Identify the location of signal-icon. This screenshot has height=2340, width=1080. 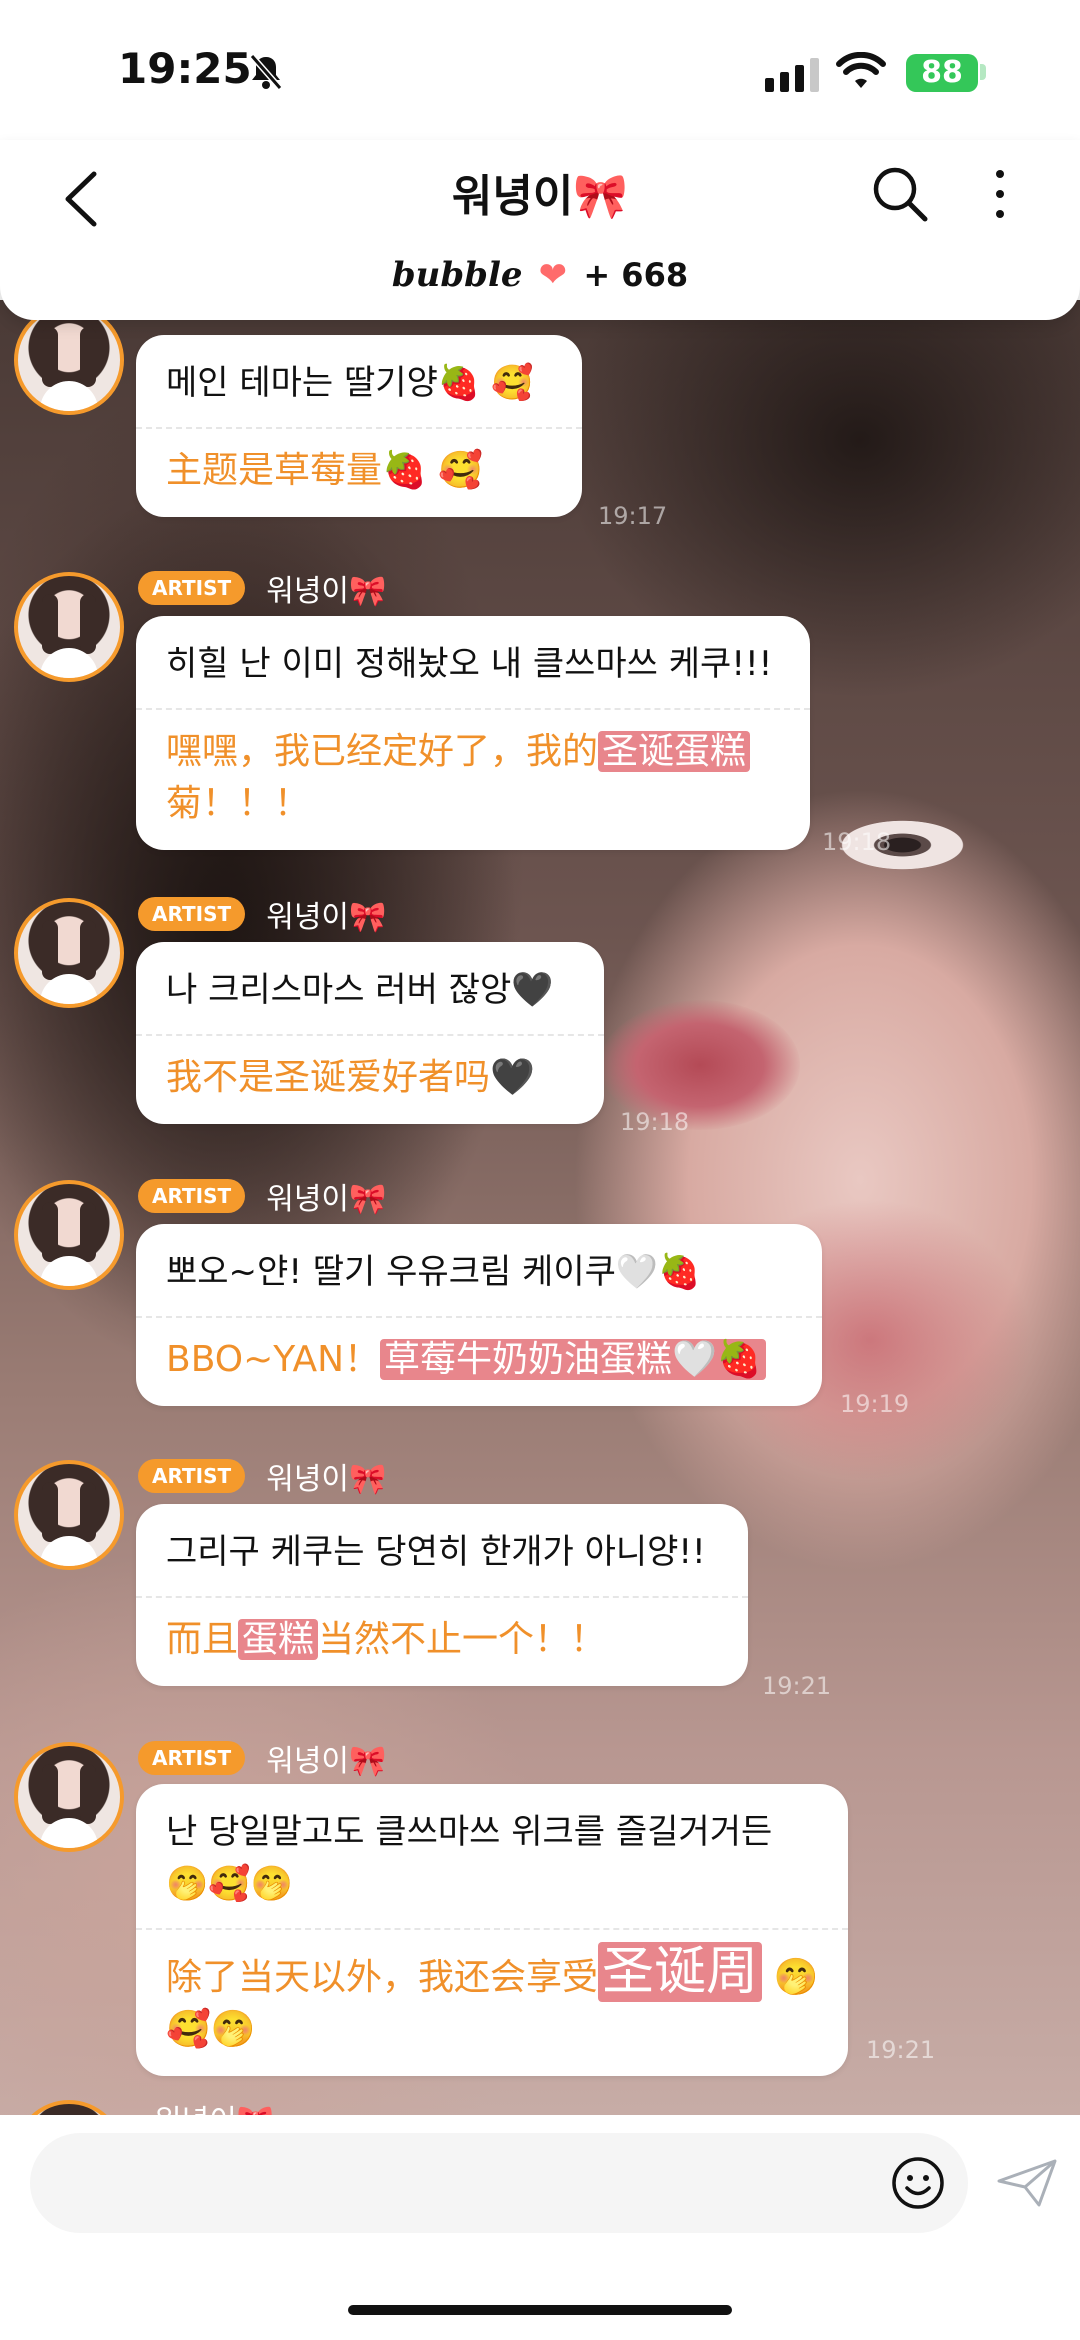
(792, 75).